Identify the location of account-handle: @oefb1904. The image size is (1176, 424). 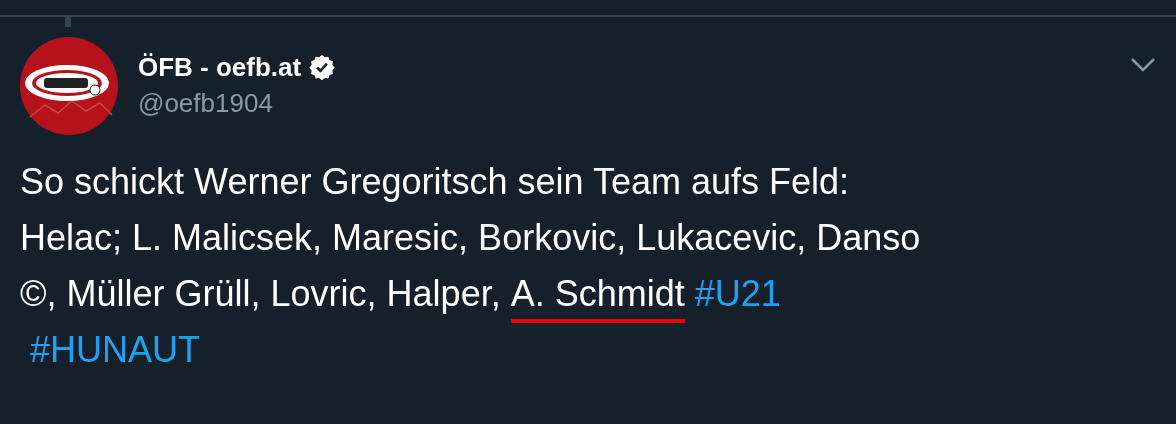
(634, 103).